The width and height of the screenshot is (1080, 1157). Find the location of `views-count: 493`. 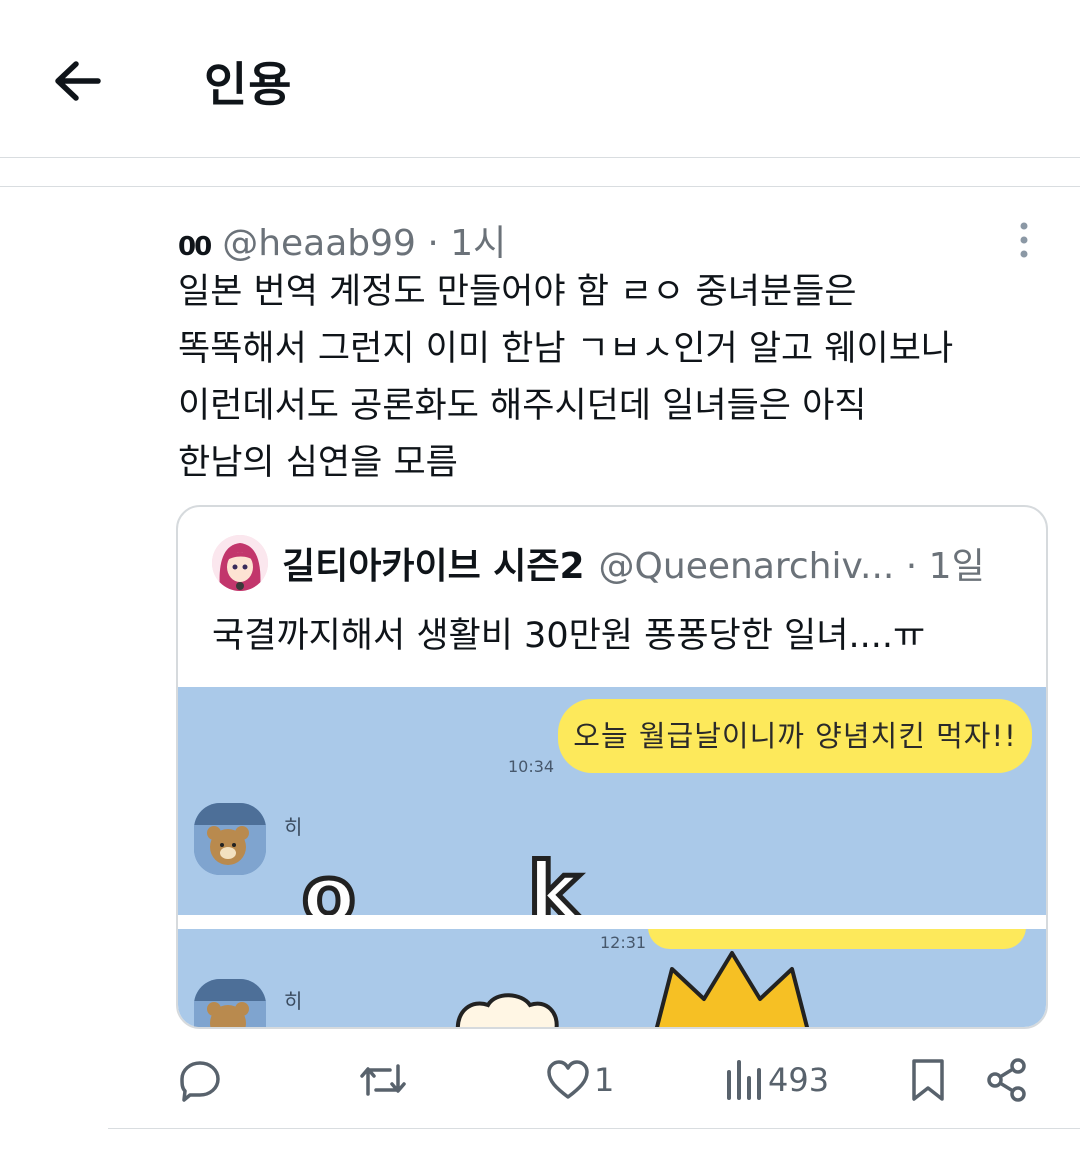

views-count: 493 is located at coordinates (799, 1080).